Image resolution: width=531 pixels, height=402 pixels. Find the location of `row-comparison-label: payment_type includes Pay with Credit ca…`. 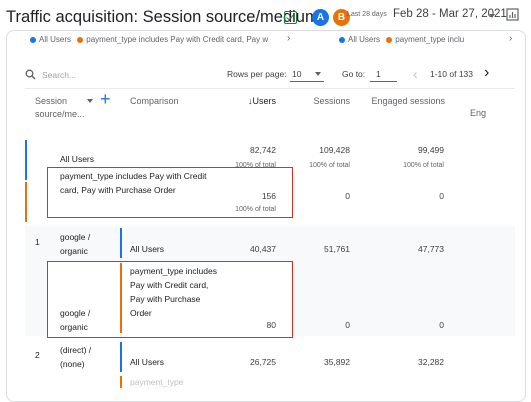

row-comparison-label: payment_type includes Pay with Credit ca… is located at coordinates (173, 292).